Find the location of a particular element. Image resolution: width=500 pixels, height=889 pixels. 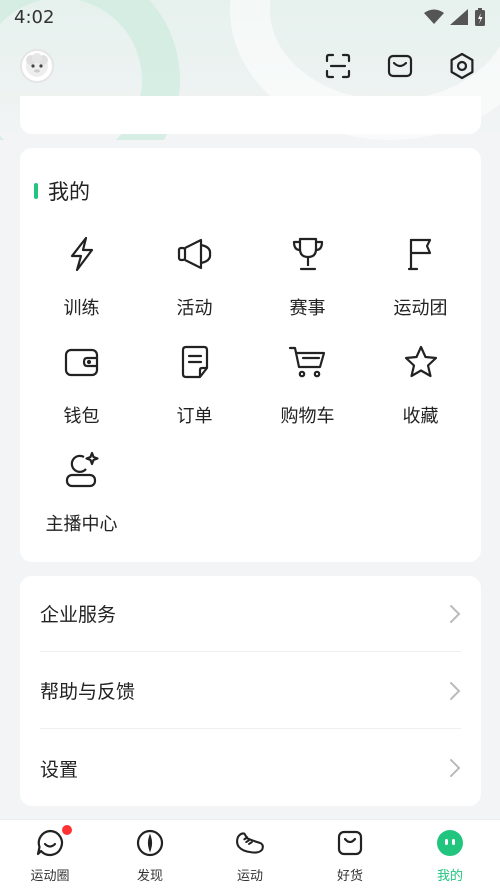

order-icon is located at coordinates (194, 362).